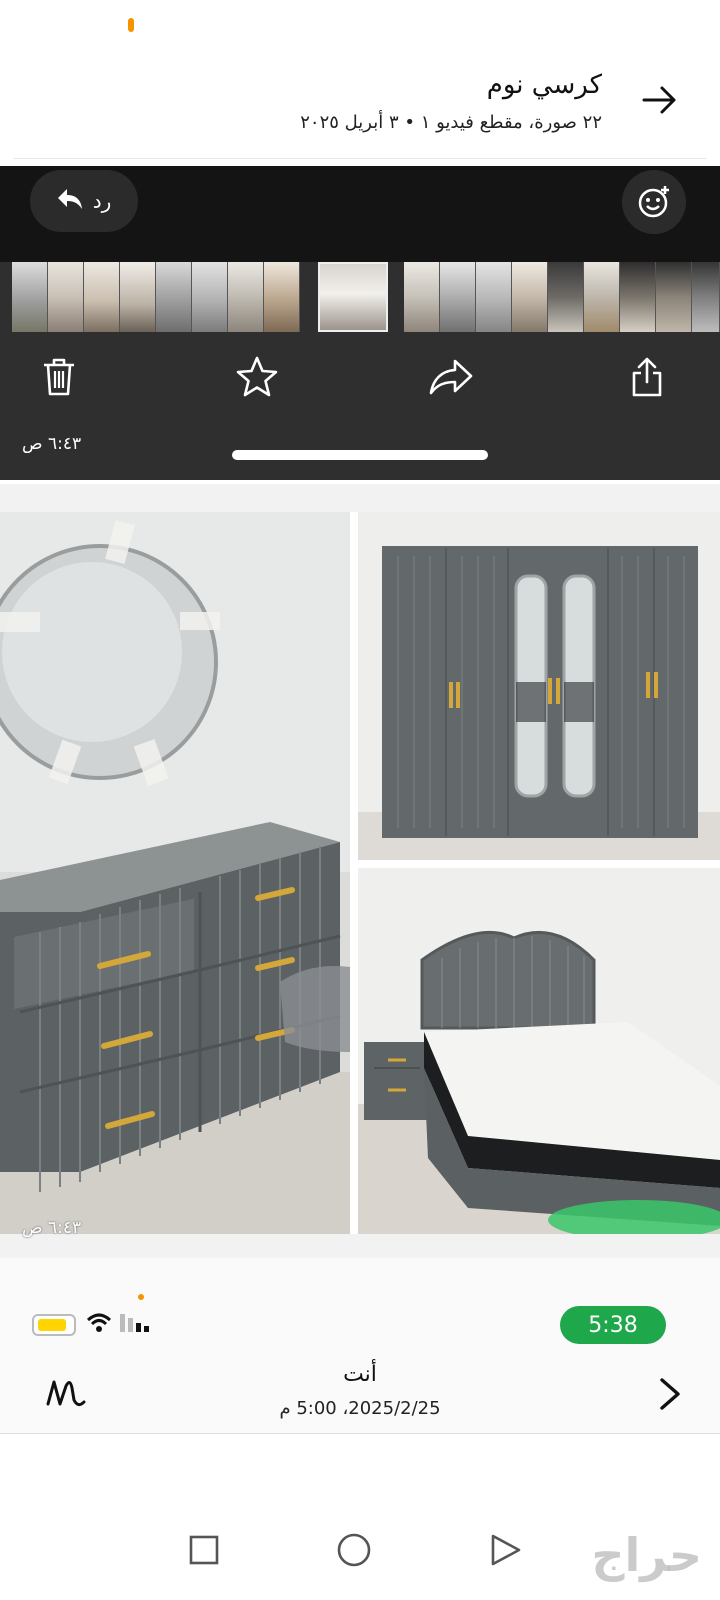 Image resolution: width=720 pixels, height=1600 pixels. What do you see at coordinates (670, 1394) in the screenshot?
I see `chevron-right-icon` at bounding box center [670, 1394].